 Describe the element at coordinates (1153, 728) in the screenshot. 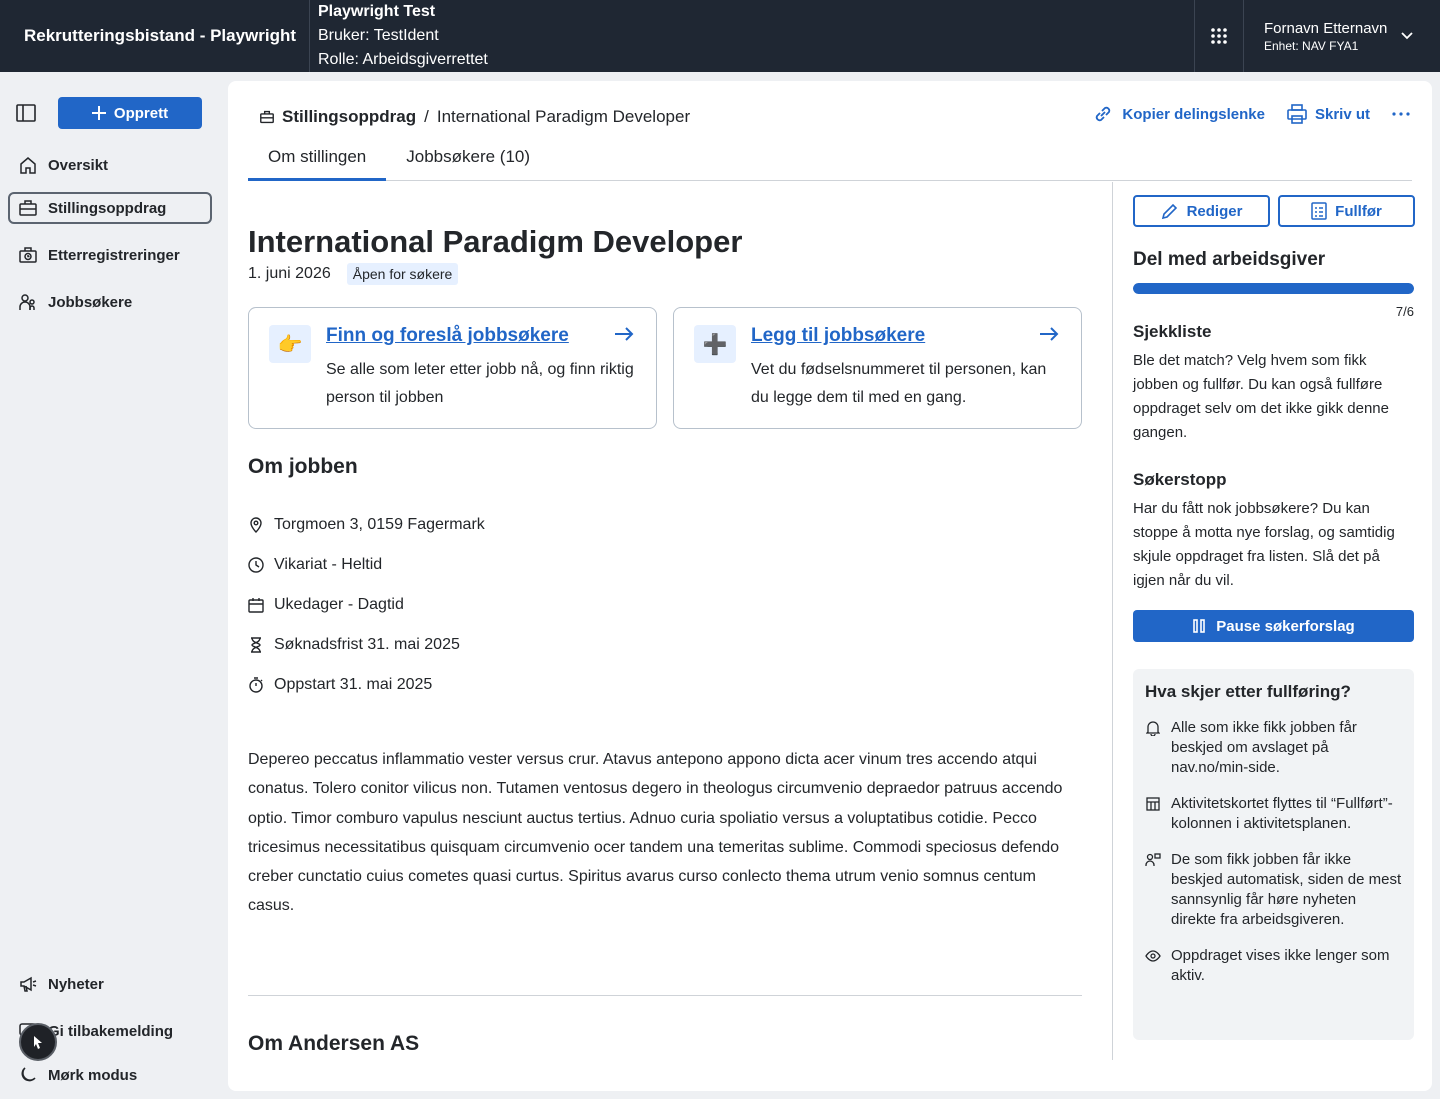

I see `bell-icon` at that location.